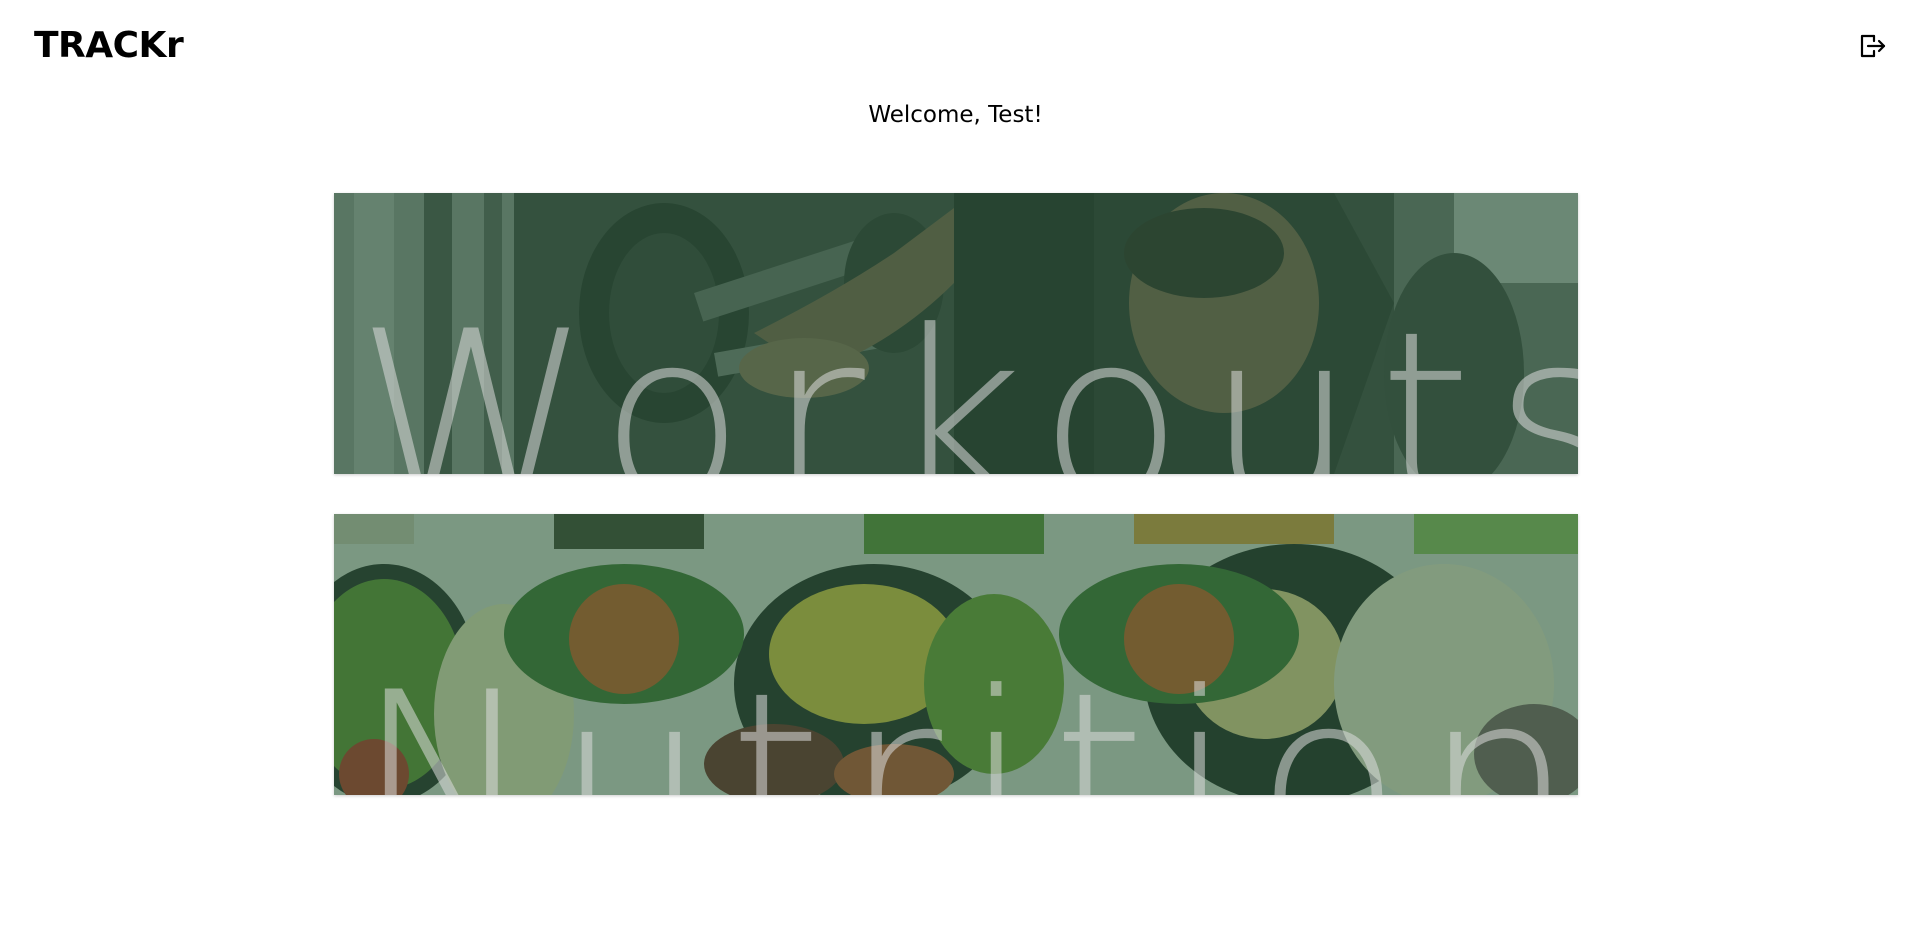 The height and width of the screenshot is (927, 1911). Describe the element at coordinates (109, 46) in the screenshot. I see `app-logo: TRACKr` at that location.